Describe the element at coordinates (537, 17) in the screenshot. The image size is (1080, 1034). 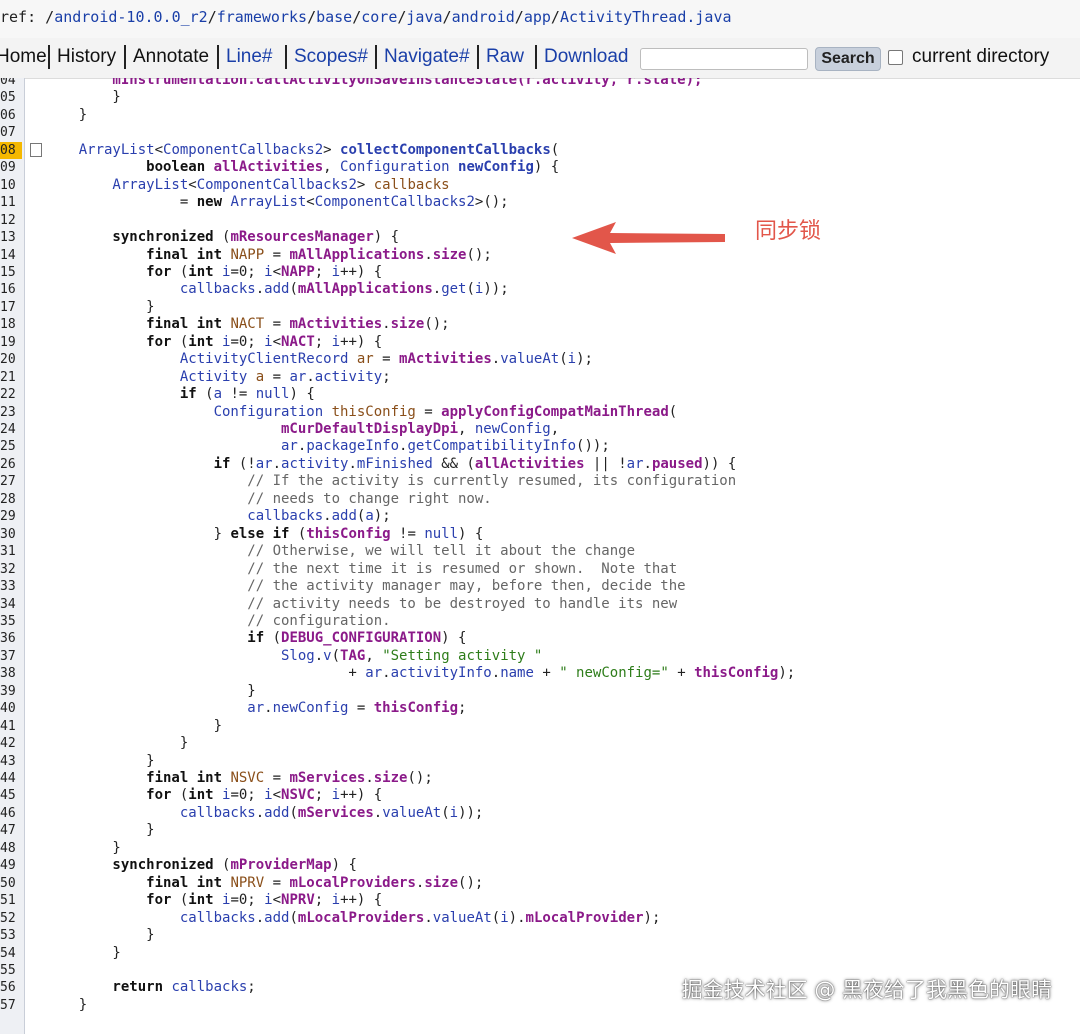
I see `breadcrumb-link-app: app` at that location.